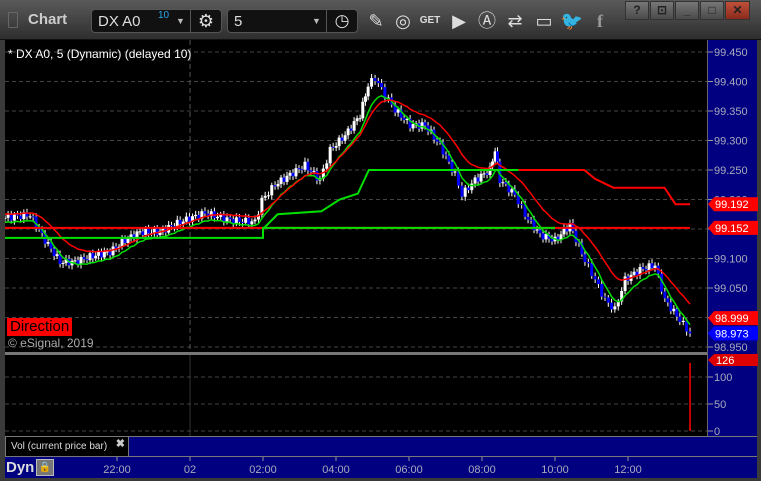 Image resolution: width=761 pixels, height=481 pixels. What do you see at coordinates (40, 327) in the screenshot?
I see `direction-label: Direction` at bounding box center [40, 327].